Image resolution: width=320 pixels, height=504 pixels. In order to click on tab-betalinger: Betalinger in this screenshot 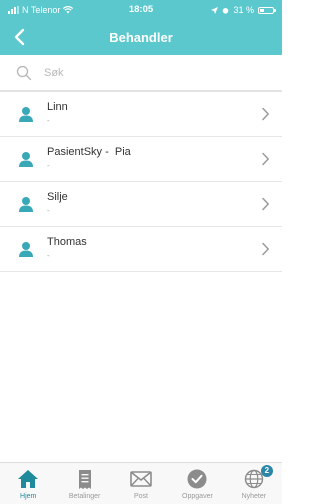, I will do `click(84, 483)`.